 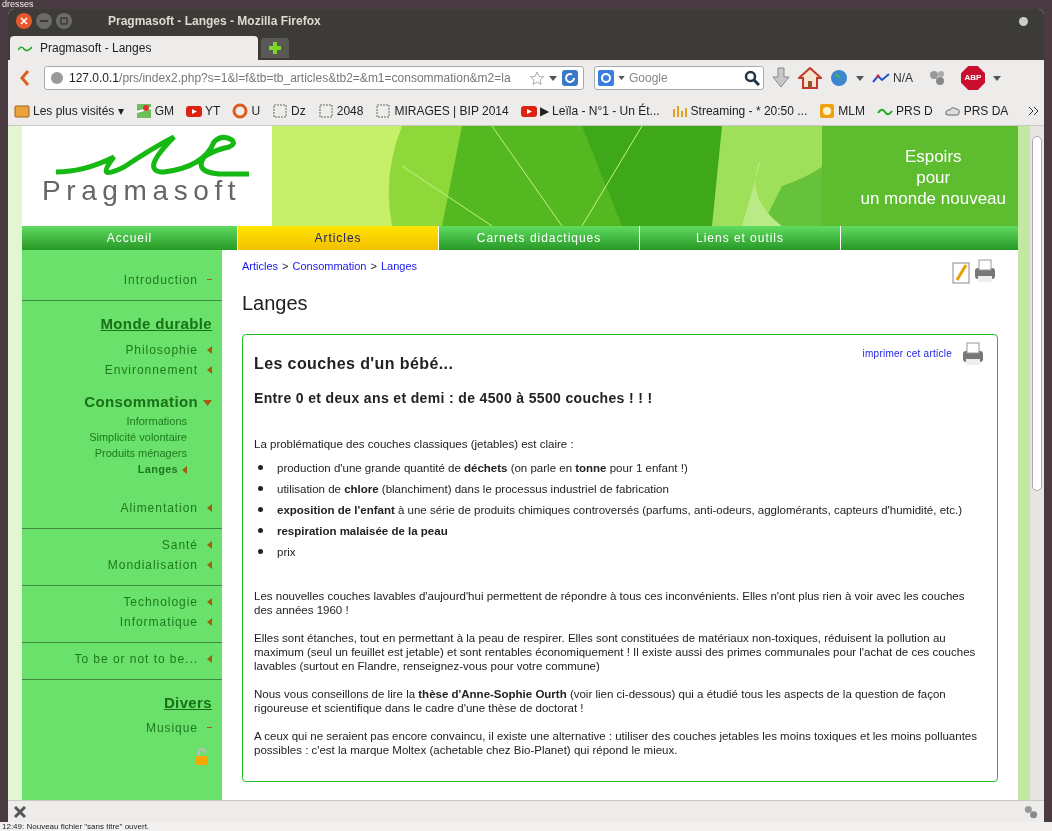 What do you see at coordinates (933, 177) in the screenshot?
I see `site-tagline: pour` at bounding box center [933, 177].